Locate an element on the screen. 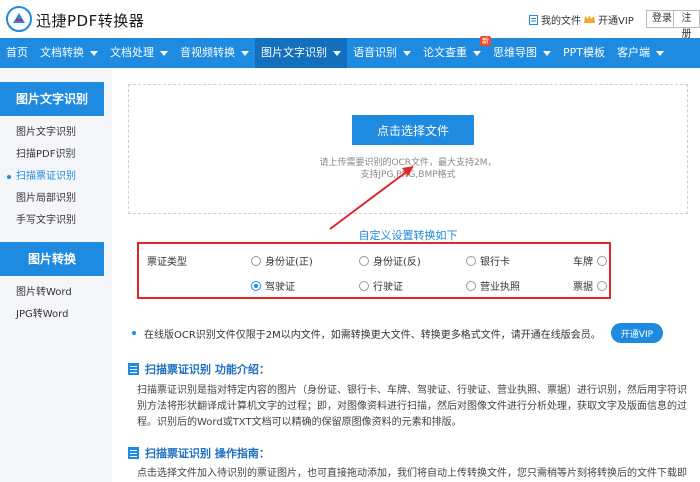  sidebar-item: 图片转Word is located at coordinates (56, 293).